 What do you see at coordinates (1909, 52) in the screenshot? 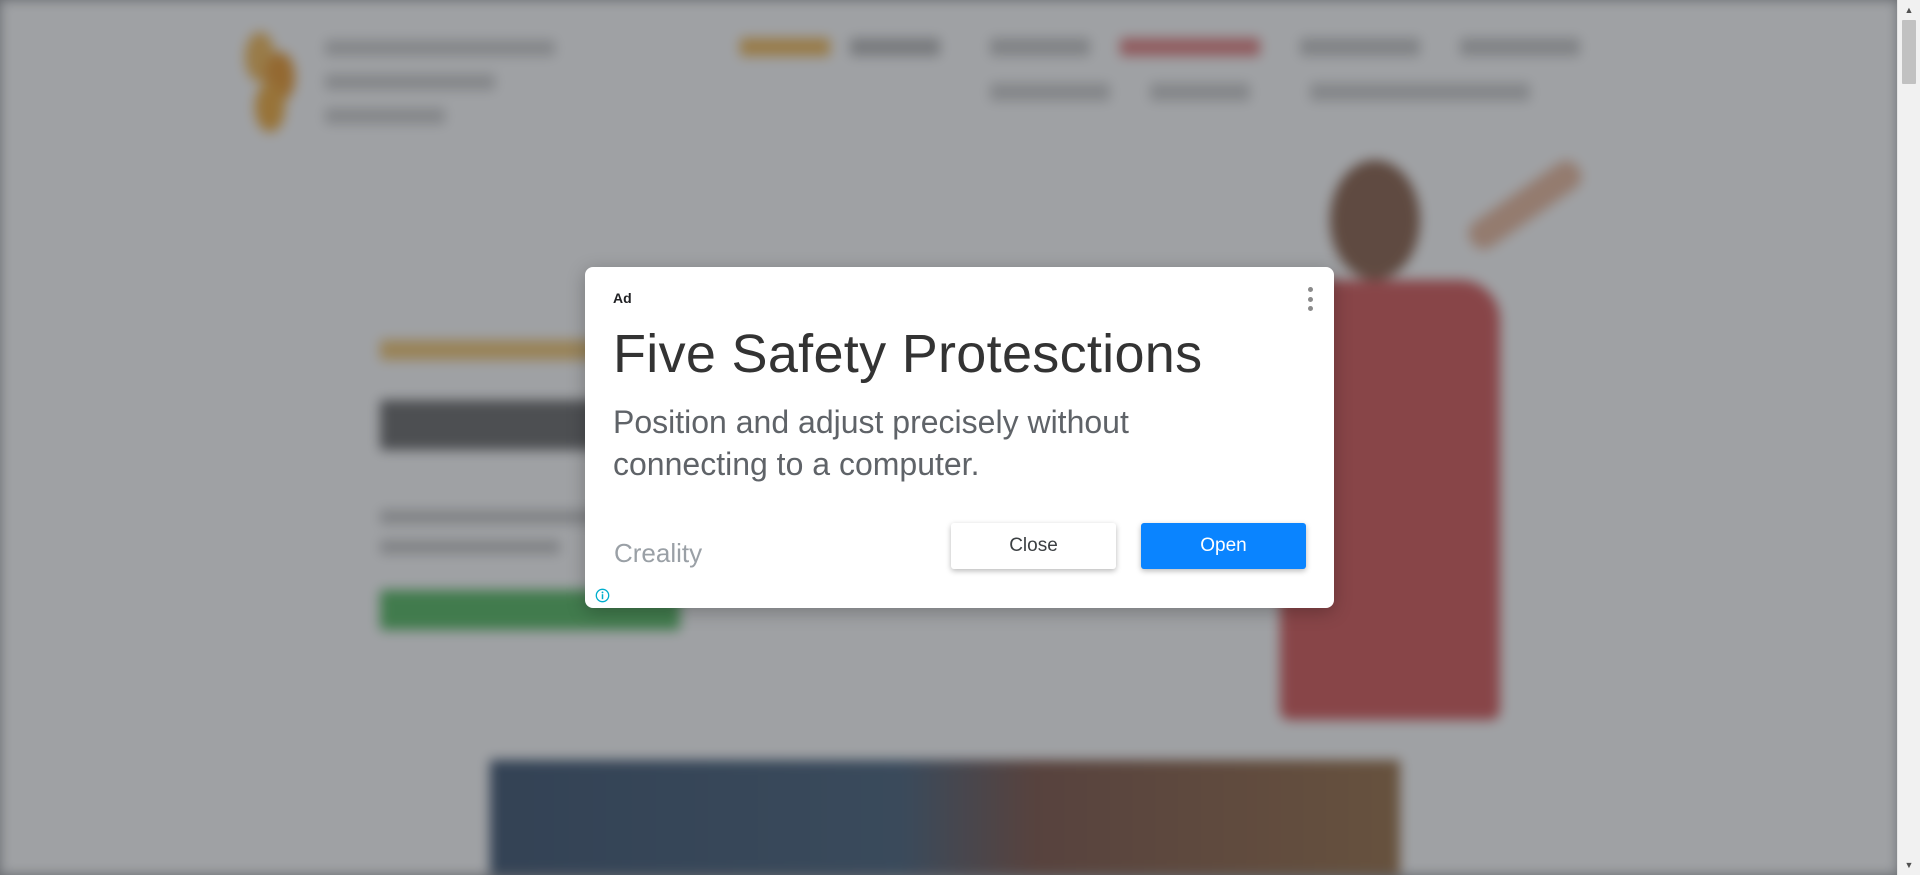
I see `scroll-thumb` at bounding box center [1909, 52].